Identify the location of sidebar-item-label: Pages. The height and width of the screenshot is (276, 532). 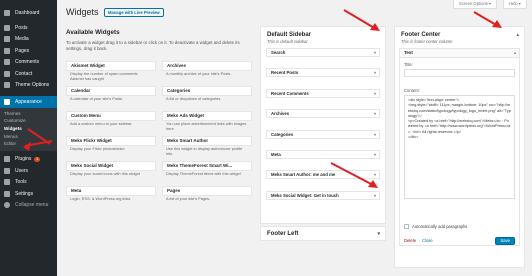
(22, 50).